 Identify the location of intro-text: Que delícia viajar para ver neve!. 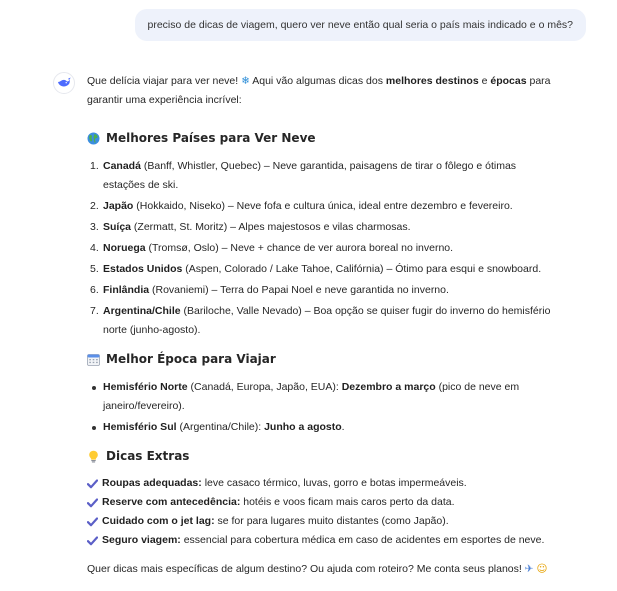
(164, 81).